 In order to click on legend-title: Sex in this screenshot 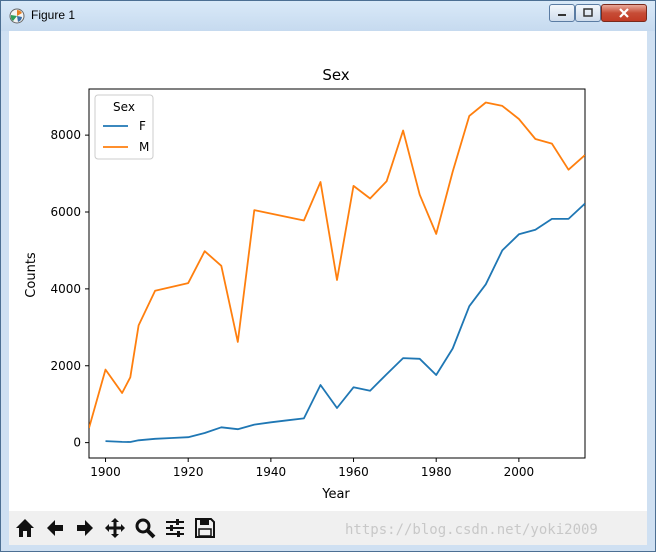, I will do `click(124, 107)`.